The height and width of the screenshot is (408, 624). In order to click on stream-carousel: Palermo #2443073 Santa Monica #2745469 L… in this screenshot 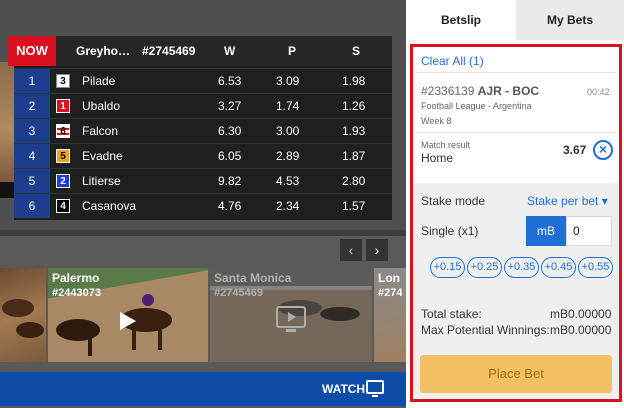, I will do `click(203, 315)`.